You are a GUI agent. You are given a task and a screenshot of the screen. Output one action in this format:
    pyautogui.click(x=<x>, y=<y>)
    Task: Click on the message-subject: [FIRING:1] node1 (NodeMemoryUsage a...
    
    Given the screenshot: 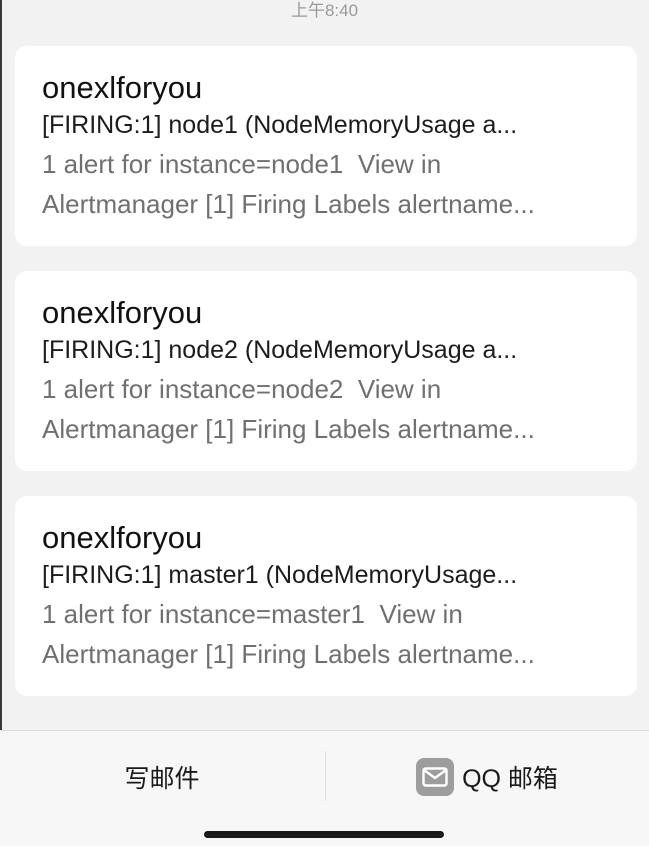 What is the action you would take?
    pyautogui.click(x=280, y=125)
    